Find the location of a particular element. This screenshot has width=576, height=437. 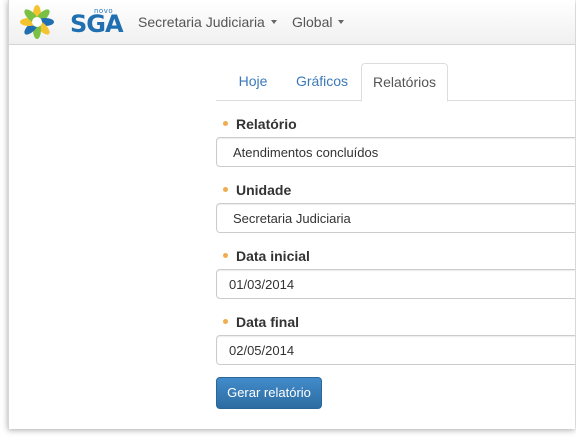

sga-logo: novo SGA is located at coordinates (72, 22).